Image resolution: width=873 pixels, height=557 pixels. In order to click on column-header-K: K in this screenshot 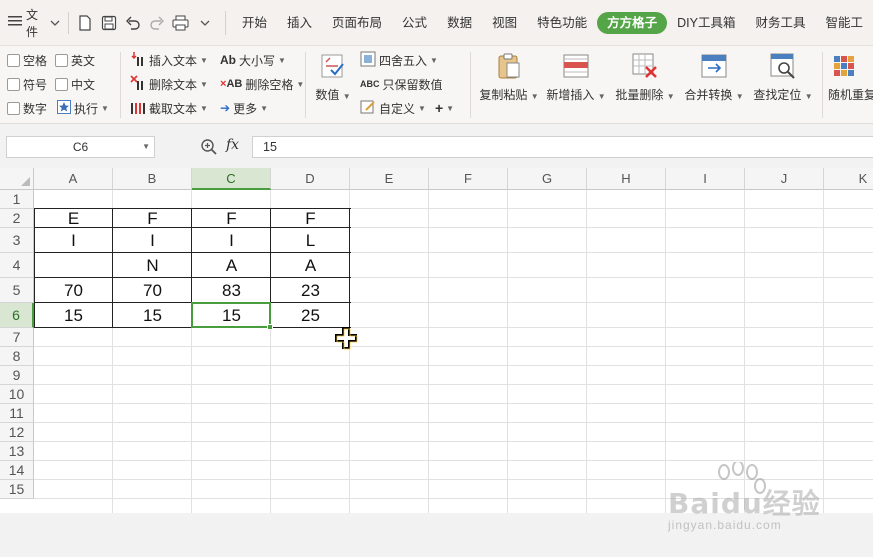, I will do `click(848, 179)`.